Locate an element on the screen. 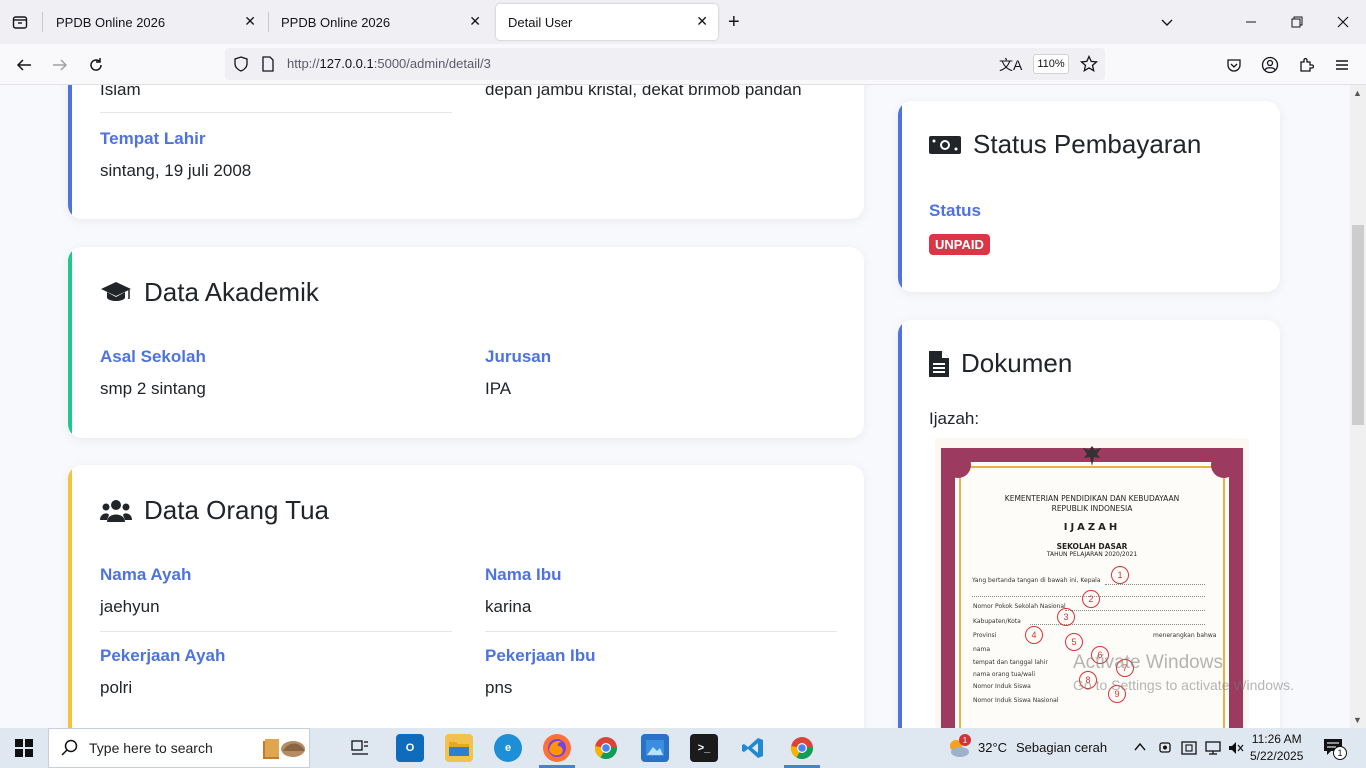 The height and width of the screenshot is (768, 1366). translate-icon: 文A is located at coordinates (1010, 65).